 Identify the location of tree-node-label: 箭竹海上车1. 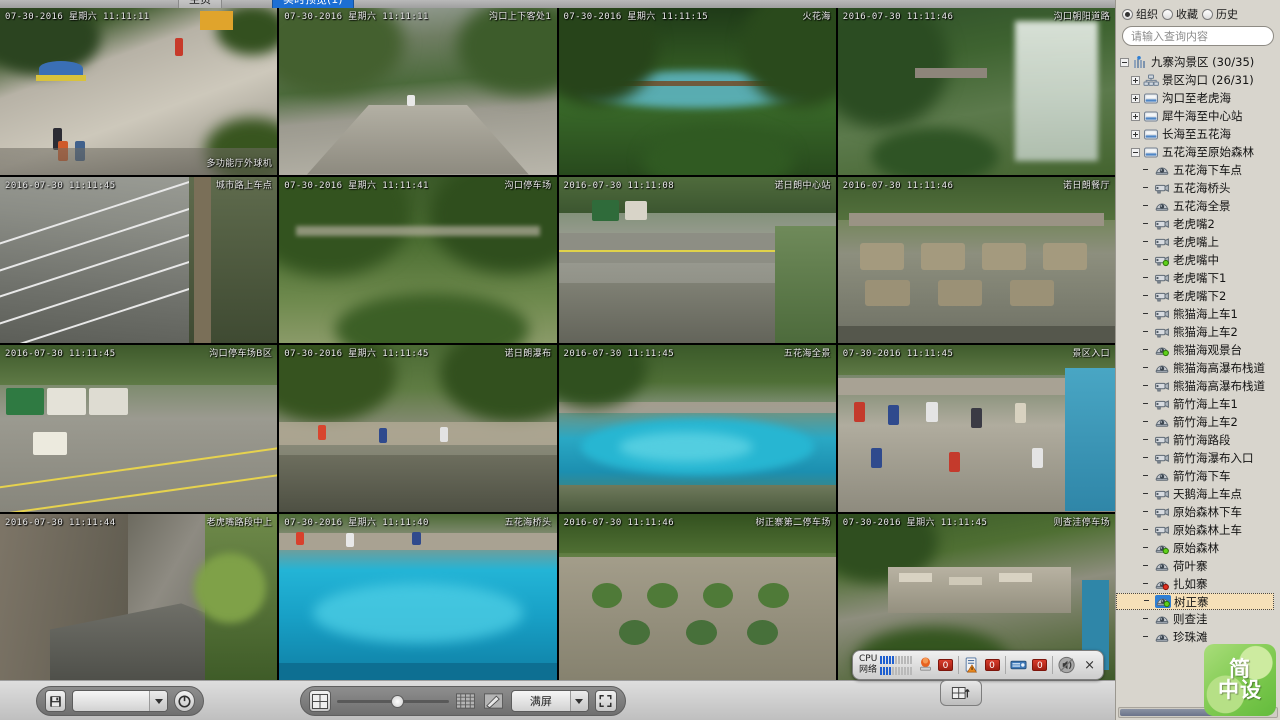
(1205, 404).